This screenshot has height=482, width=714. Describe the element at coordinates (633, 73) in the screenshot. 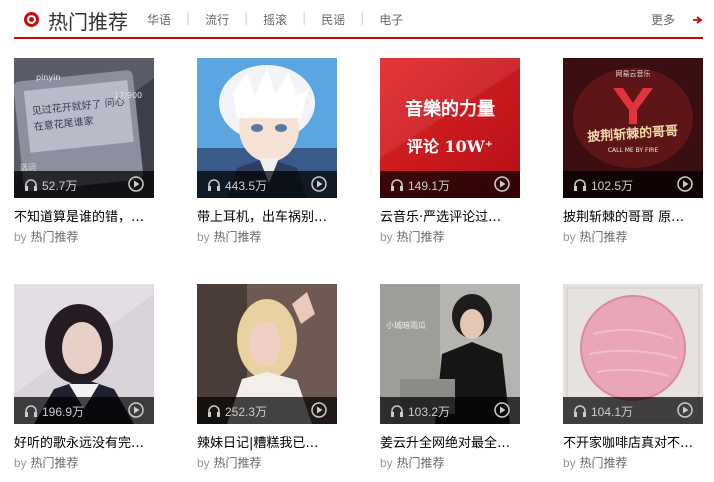

I see `cover-text: 网易云音乐` at that location.